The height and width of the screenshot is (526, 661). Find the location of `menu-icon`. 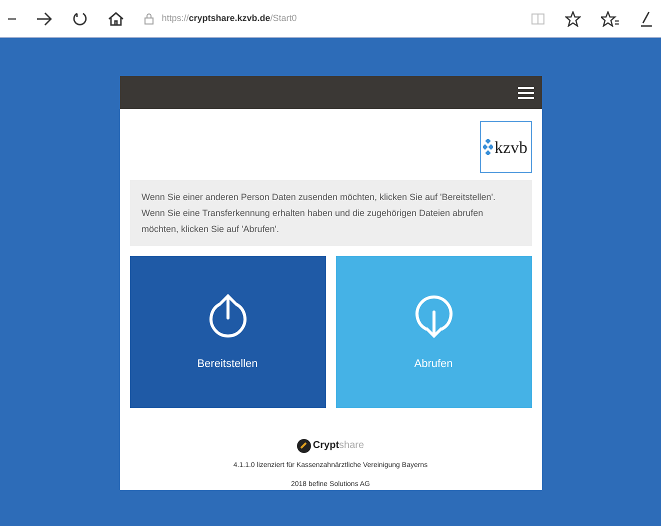

menu-icon is located at coordinates (526, 93).